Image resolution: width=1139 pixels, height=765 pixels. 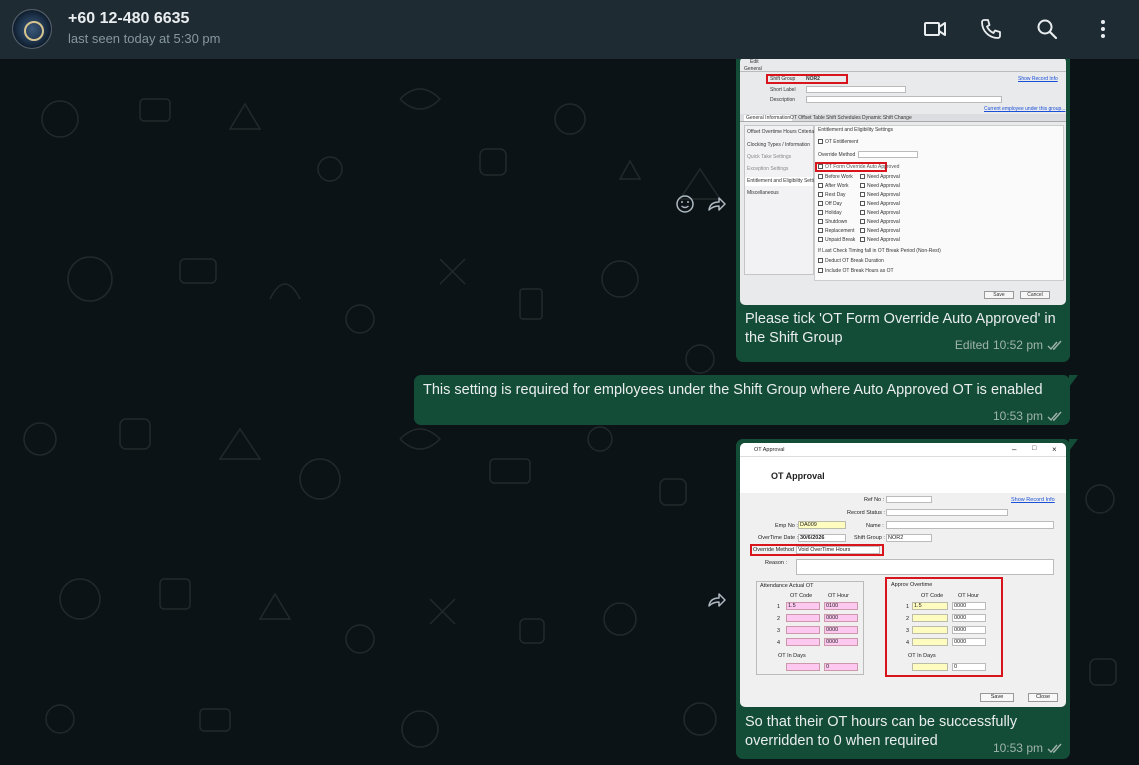 I want to click on ot-entitlement-checkbox, so click(x=820, y=141).